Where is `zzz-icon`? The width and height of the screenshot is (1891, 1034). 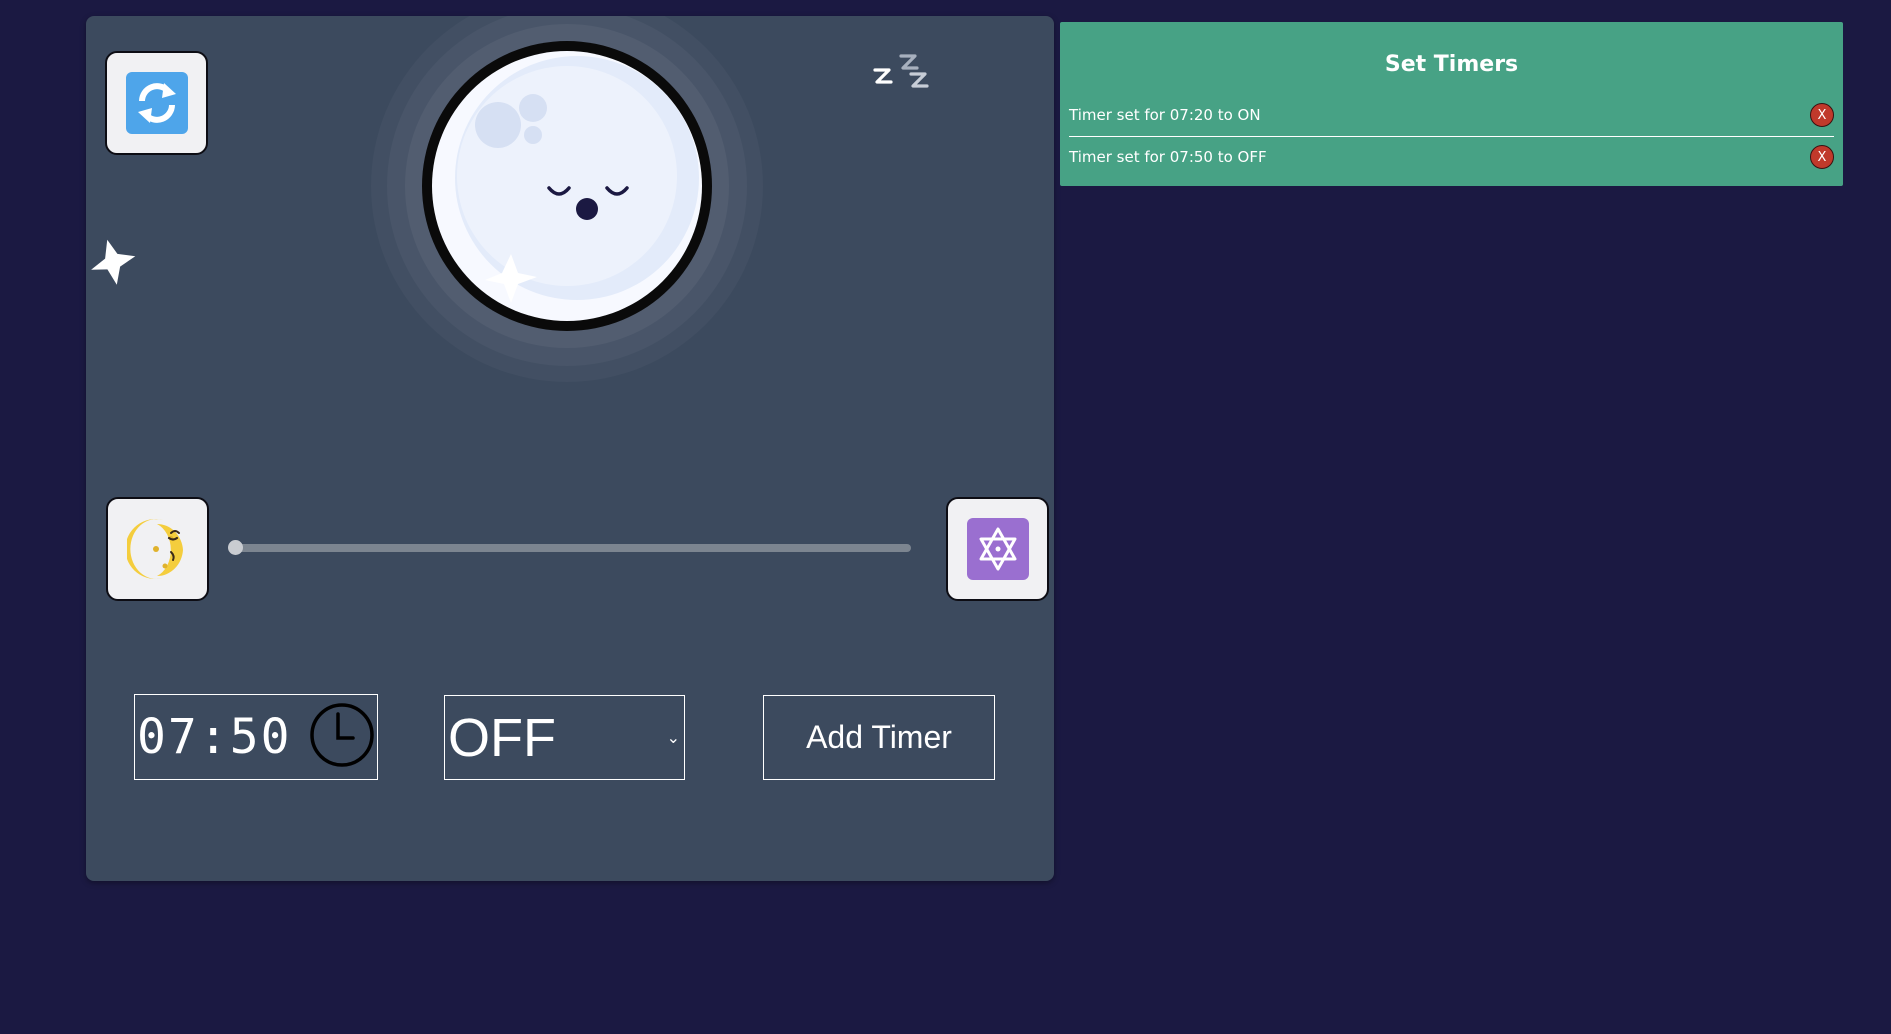
zzz-icon is located at coordinates (906, 67).